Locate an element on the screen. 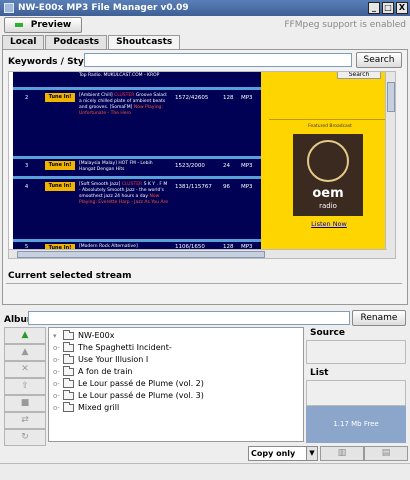 This screenshot has width=410, height=480. logo-sub-text: radio is located at coordinates (328, 206).